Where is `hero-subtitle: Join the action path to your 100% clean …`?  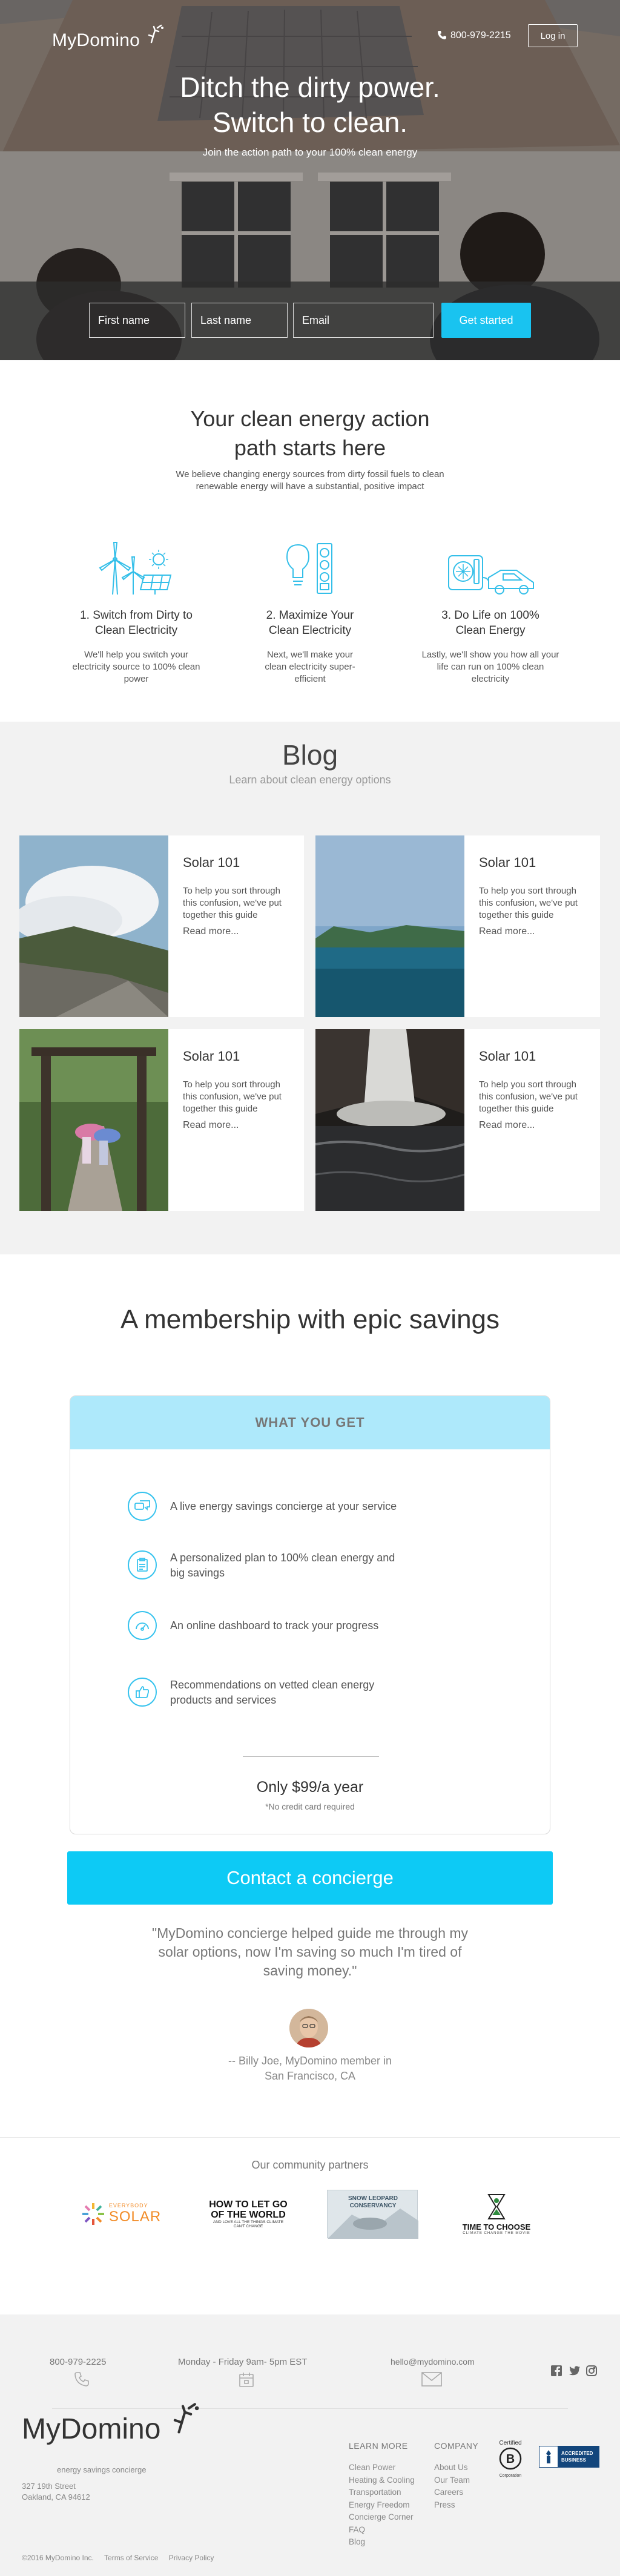 hero-subtitle: Join the action path to your 100% clean … is located at coordinates (310, 152).